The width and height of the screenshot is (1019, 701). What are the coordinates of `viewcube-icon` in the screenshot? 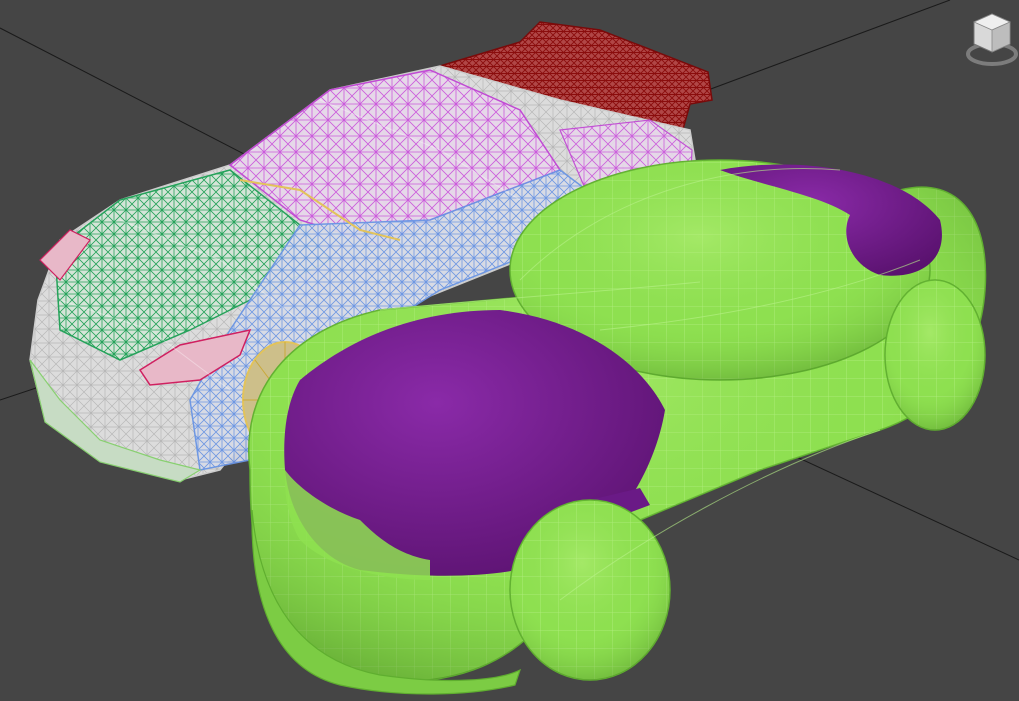 It's located at (990, 39).